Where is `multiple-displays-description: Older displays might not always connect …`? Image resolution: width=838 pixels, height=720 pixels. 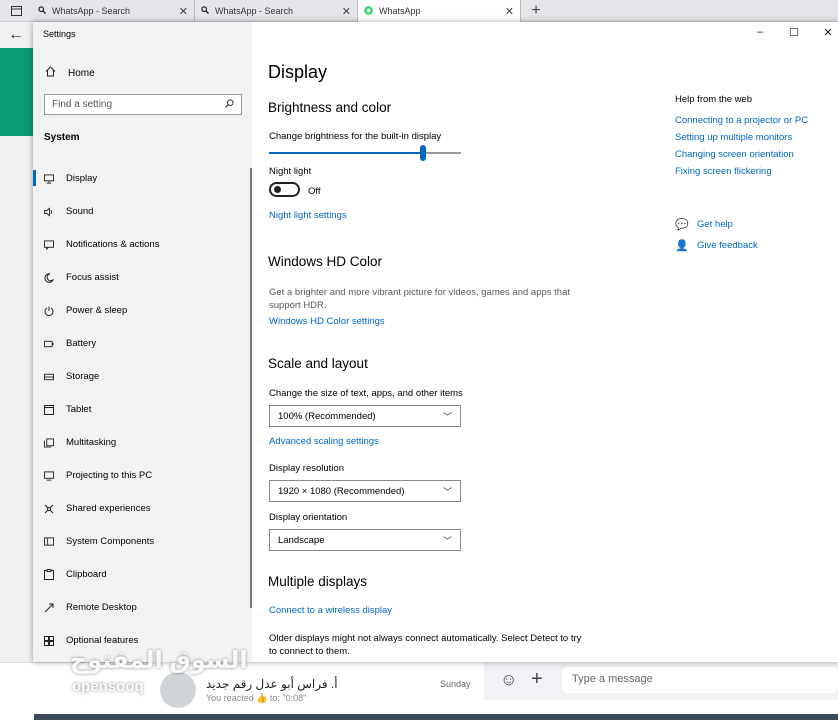
multiple-displays-description: Older displays might not always connect … is located at coordinates (425, 645).